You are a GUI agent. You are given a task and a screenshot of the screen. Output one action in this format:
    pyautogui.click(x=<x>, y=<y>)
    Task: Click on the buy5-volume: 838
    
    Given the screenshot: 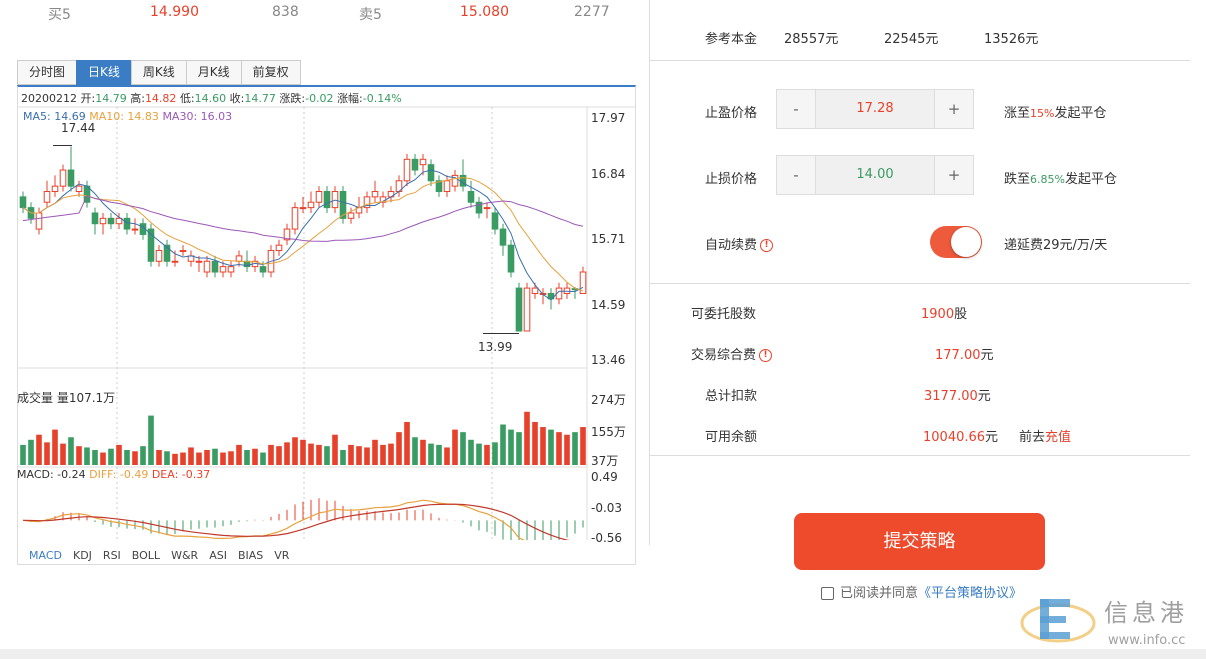 What is the action you would take?
    pyautogui.click(x=285, y=12)
    